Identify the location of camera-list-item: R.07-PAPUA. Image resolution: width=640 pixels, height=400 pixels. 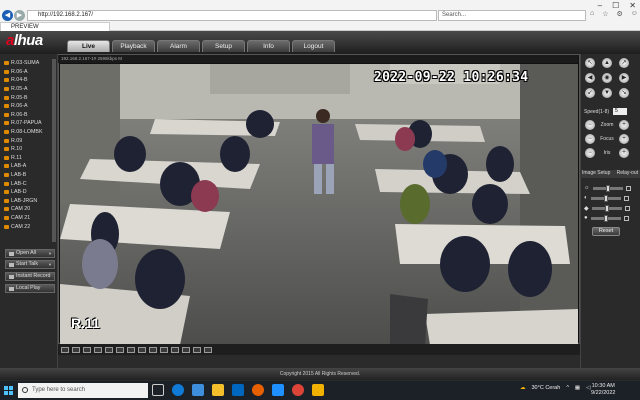
(30, 123).